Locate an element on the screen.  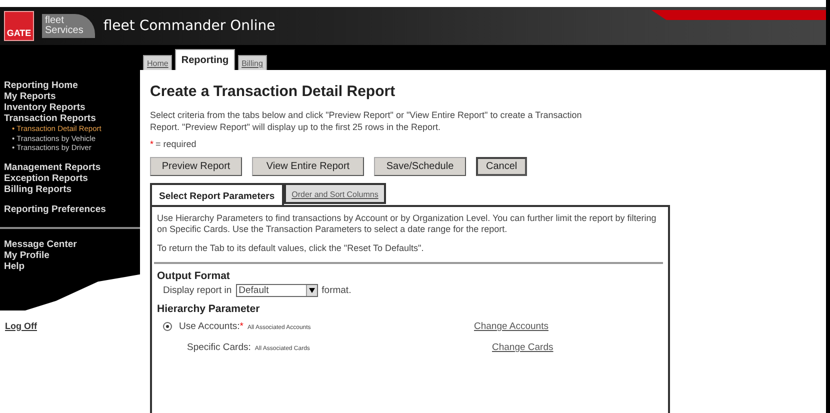
action-button: Cancel is located at coordinates (502, 166).